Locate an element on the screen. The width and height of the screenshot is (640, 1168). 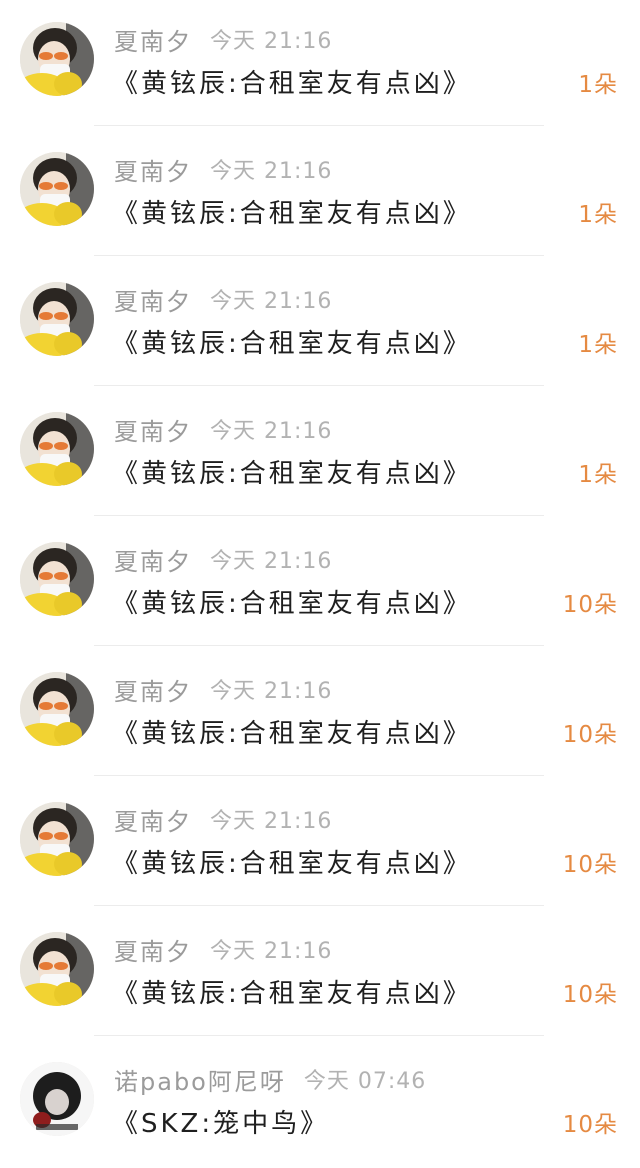
list-item: 诺pabo阿尼呀 今天 07:46 《SKZ:笼中鸟》 10朵 is located at coordinates (320, 1104).